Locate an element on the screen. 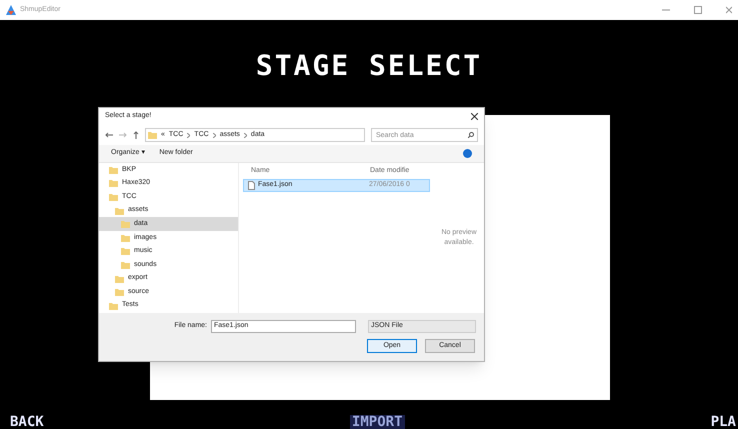 The height and width of the screenshot is (429, 738). maximize-icon is located at coordinates (698, 10).